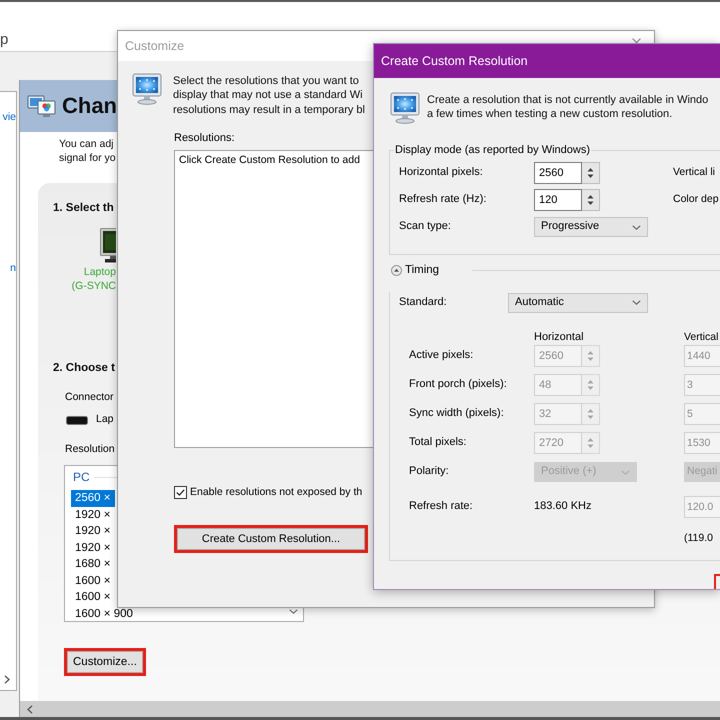 The width and height of the screenshot is (720, 720). What do you see at coordinates (578, 302) in the screenshot?
I see `dropdown: Automatic` at bounding box center [578, 302].